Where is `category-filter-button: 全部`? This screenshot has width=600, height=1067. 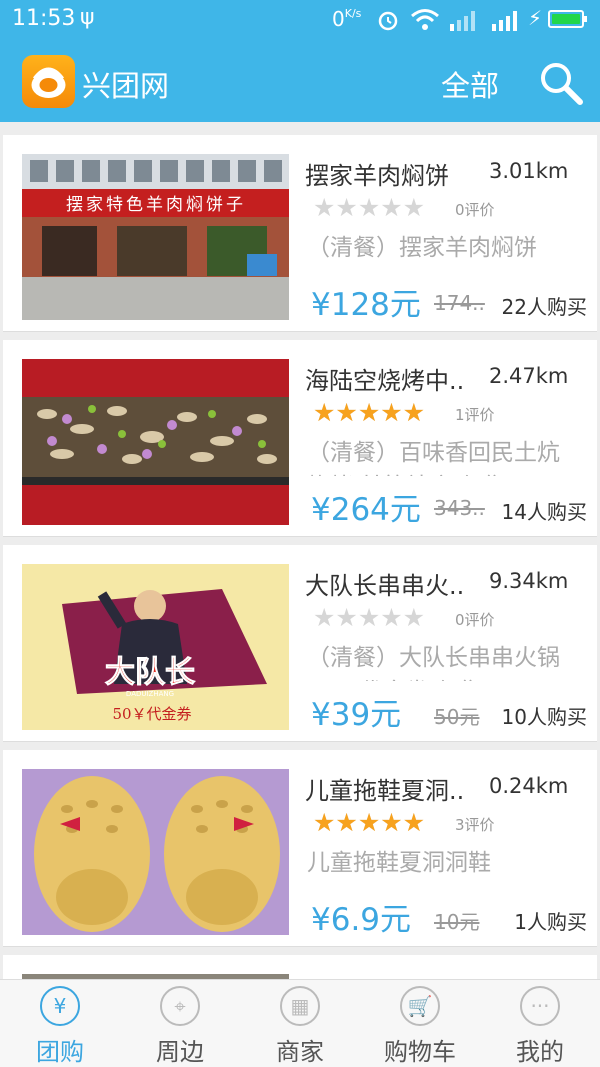
category-filter-button: 全部 is located at coordinates (470, 84).